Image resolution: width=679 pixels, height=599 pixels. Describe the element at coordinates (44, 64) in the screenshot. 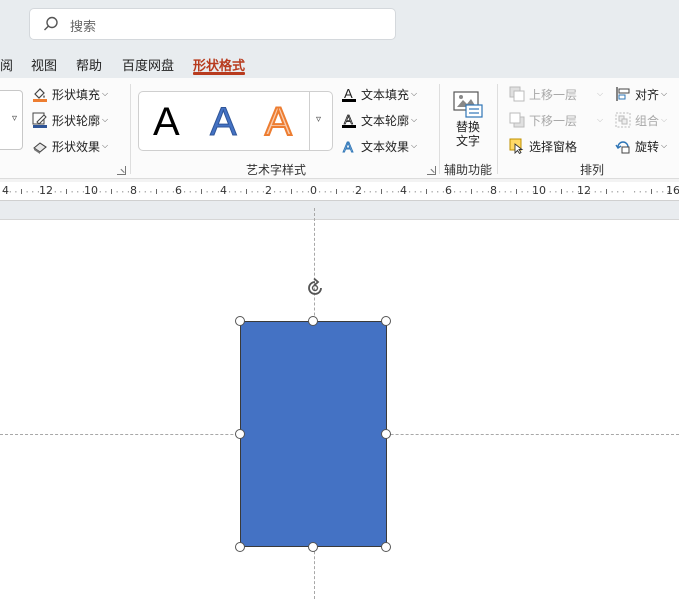

I see `tab-view: 视图` at that location.